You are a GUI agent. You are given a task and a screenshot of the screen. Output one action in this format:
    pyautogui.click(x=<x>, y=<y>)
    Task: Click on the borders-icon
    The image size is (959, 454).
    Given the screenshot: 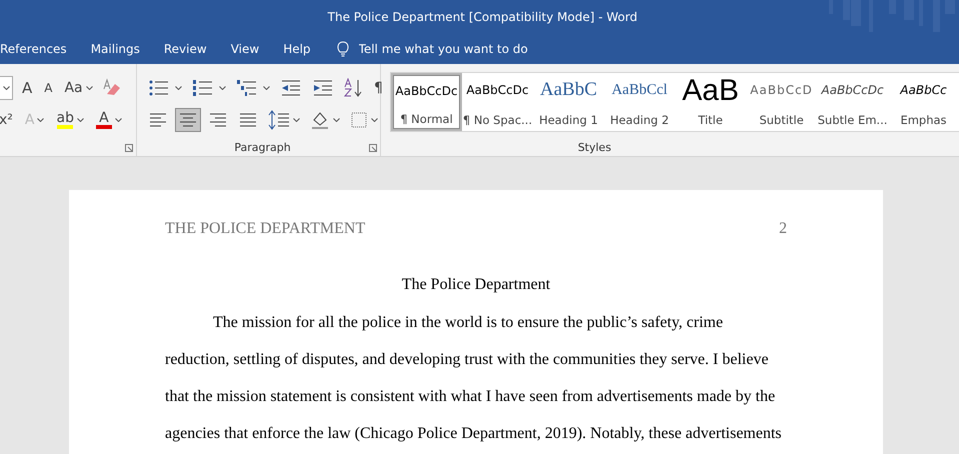 What is the action you would take?
    pyautogui.click(x=359, y=120)
    